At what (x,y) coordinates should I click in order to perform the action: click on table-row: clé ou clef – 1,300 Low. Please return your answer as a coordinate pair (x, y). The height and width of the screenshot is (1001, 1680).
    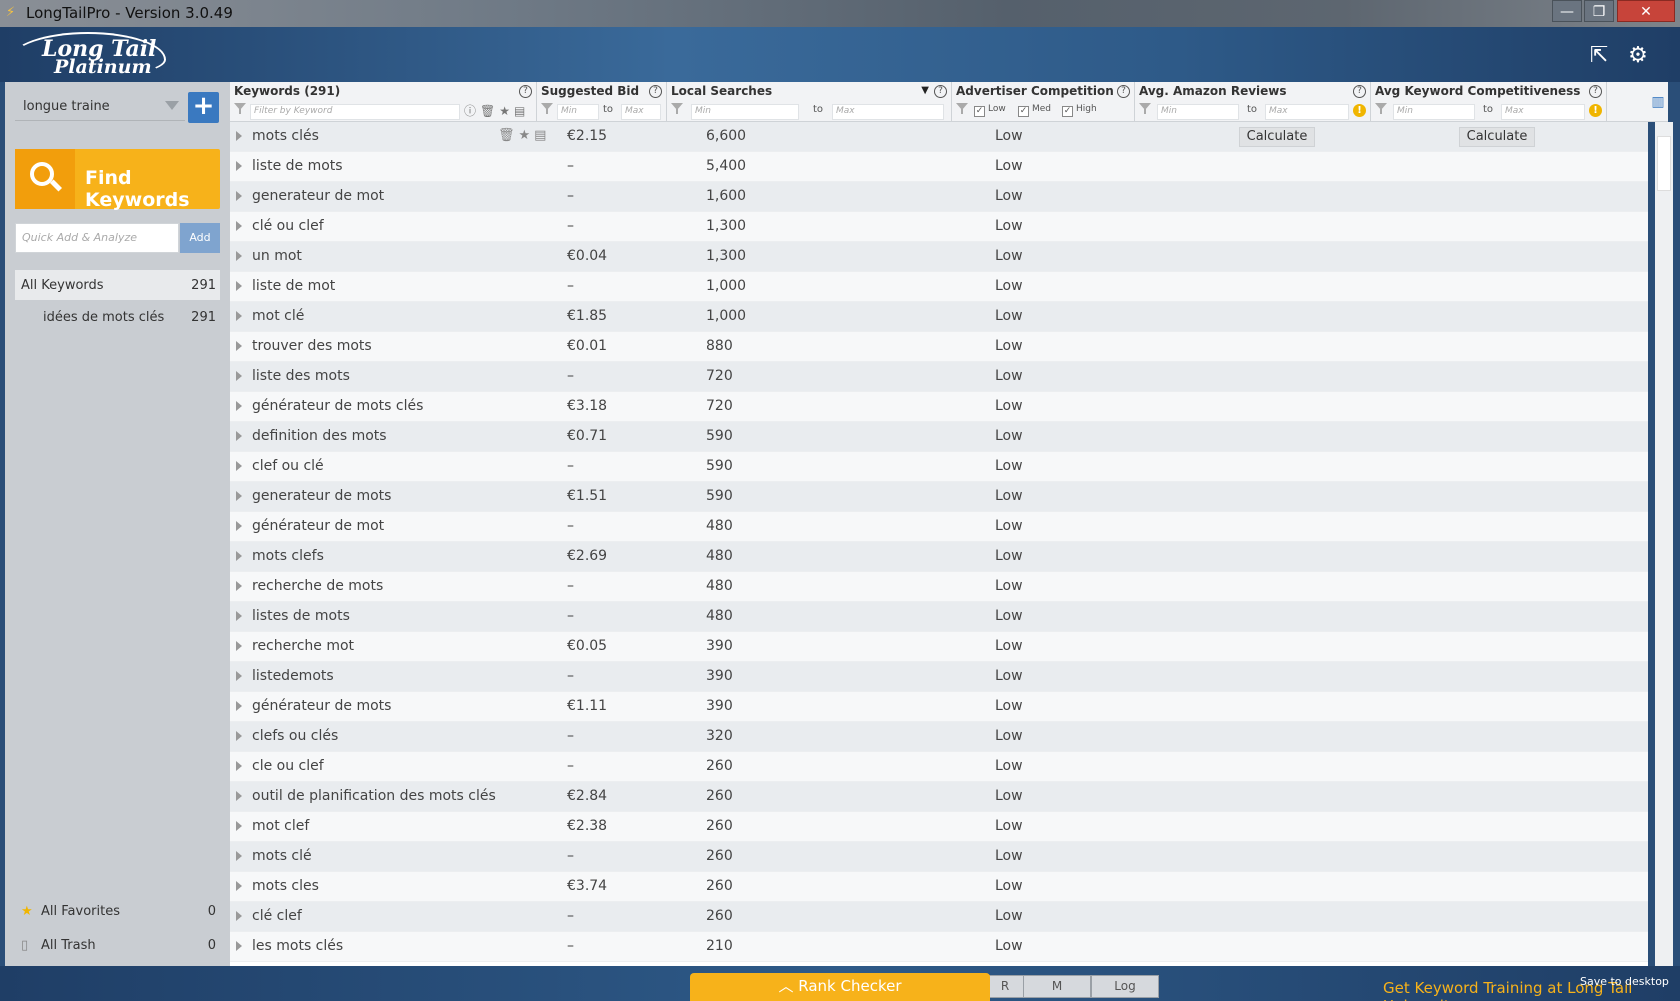
    Looking at the image, I should click on (939, 227).